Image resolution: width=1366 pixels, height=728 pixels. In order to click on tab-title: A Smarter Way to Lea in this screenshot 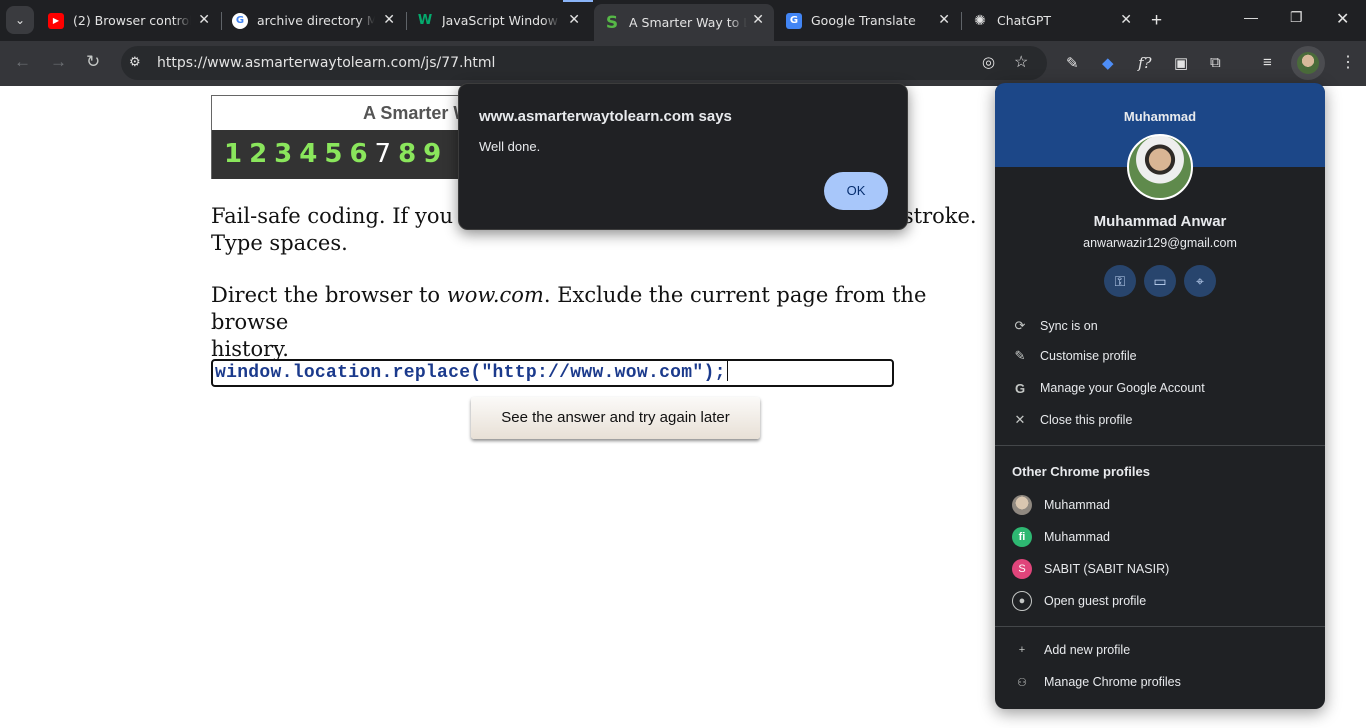, I will do `click(688, 22)`.